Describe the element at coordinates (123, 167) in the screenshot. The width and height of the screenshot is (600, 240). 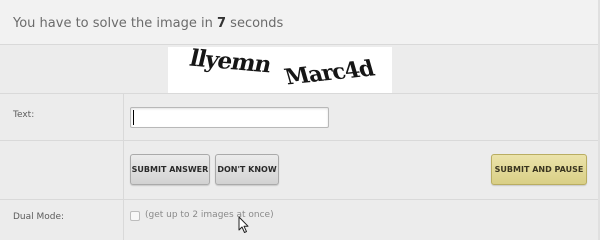
I see `column-divider` at that location.